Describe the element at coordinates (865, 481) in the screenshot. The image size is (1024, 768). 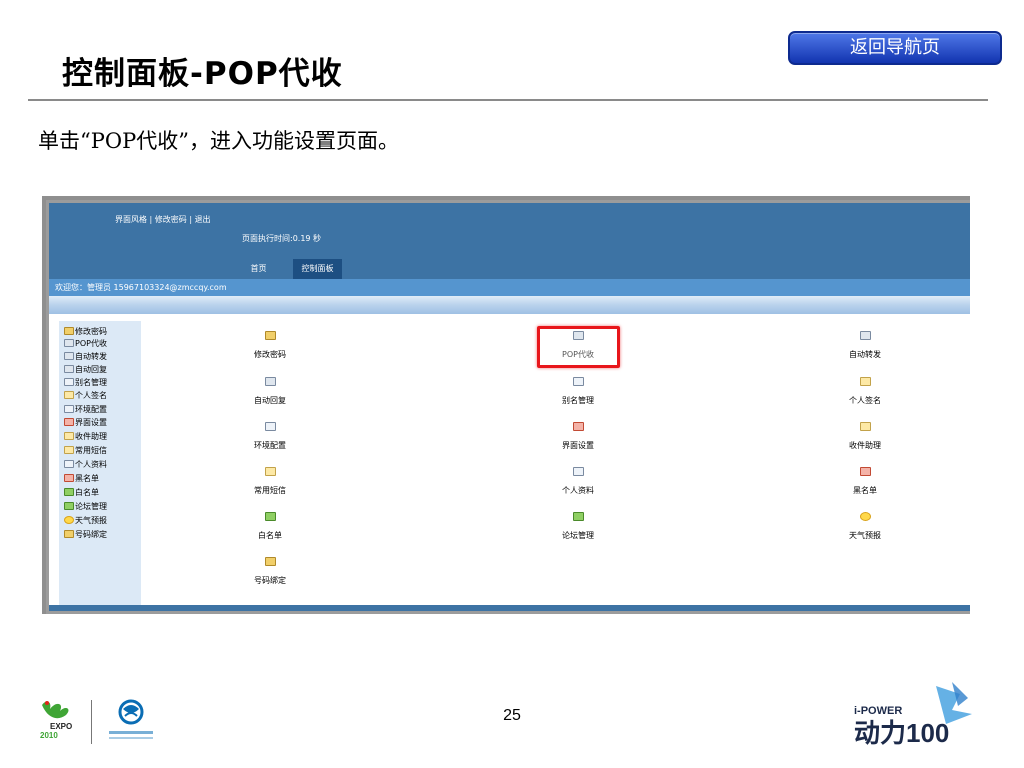
I see `grid-item-blacklist: 黑名单` at that location.